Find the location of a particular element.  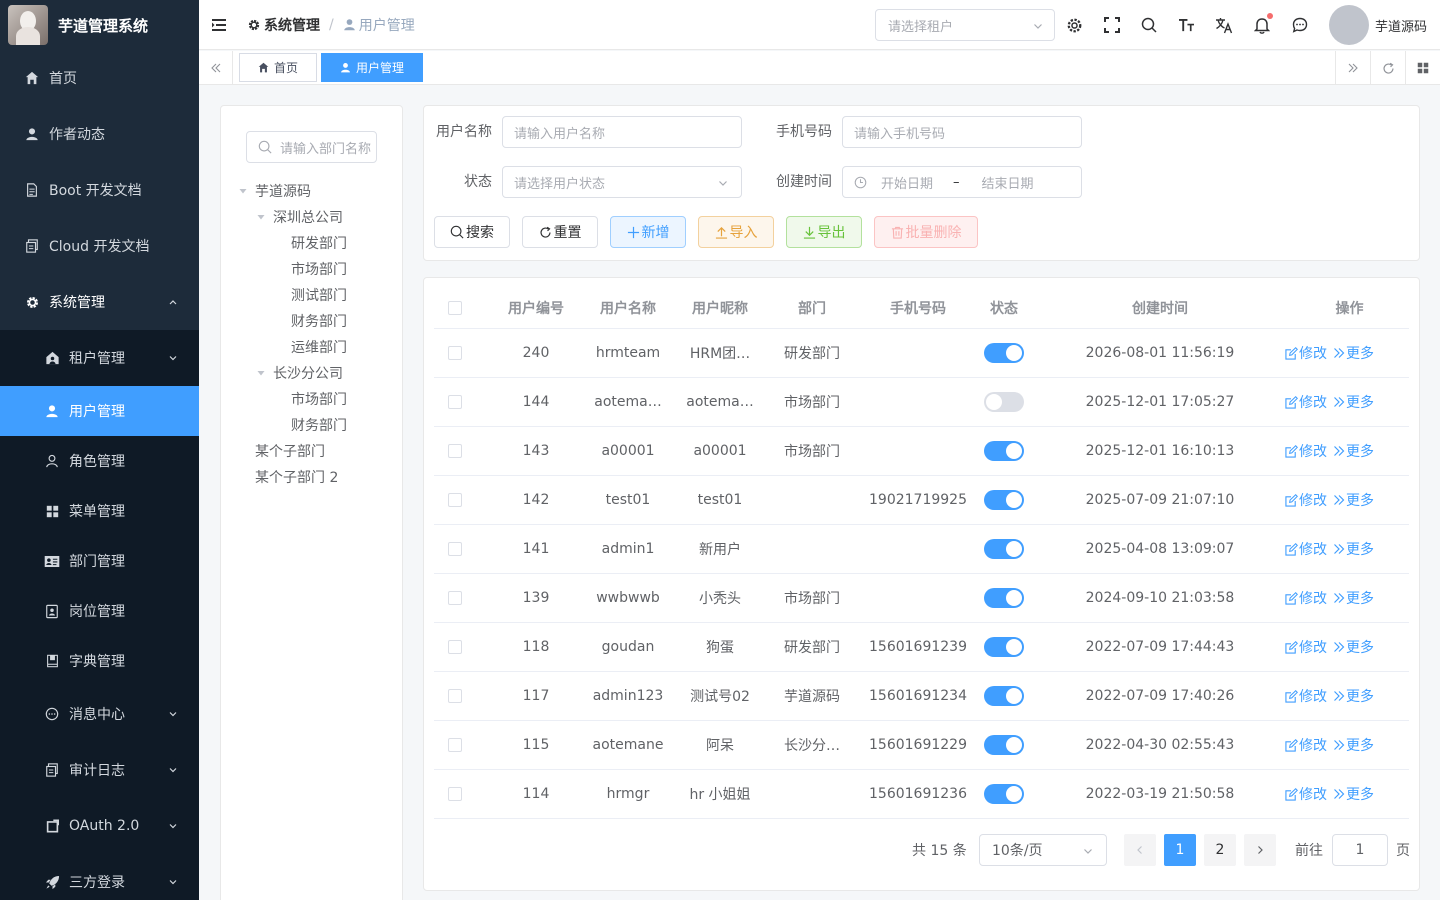

sidebar-item-audit-log: 审计日志 is located at coordinates (99, 770).